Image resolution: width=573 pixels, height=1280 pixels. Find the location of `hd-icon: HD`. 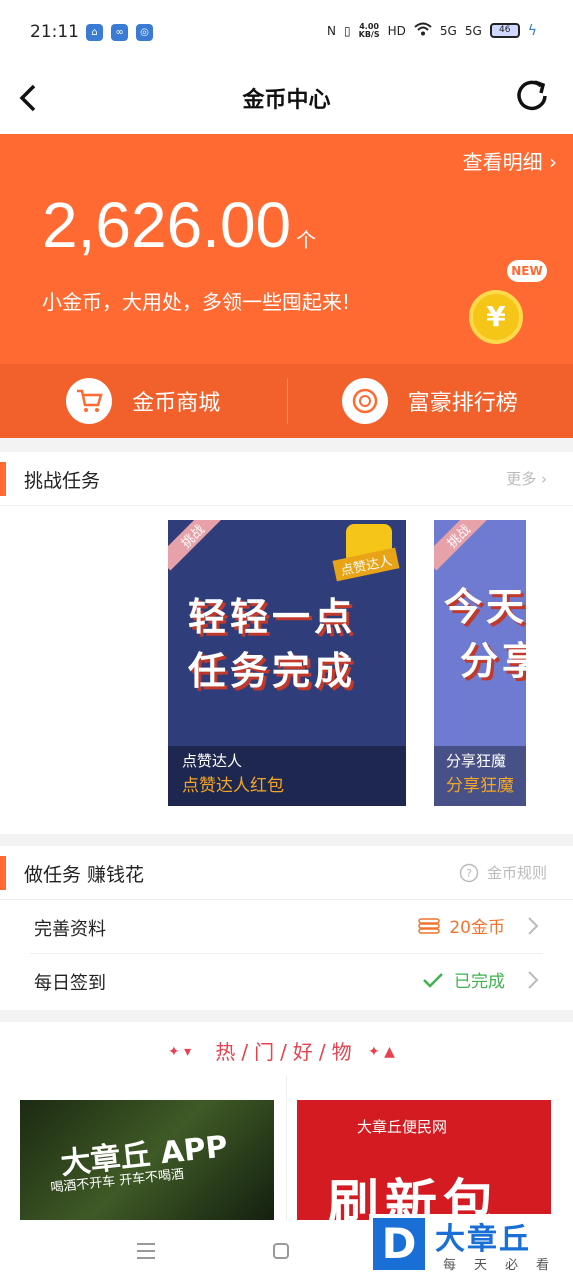

hd-icon: HD is located at coordinates (396, 30).